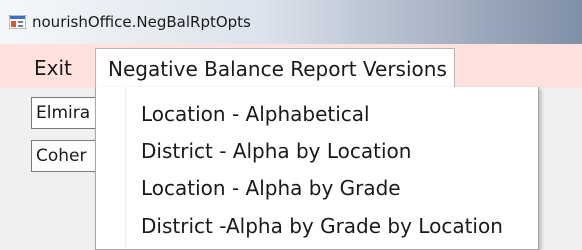  I want to click on dropdown-icon-margin, so click(111, 168).